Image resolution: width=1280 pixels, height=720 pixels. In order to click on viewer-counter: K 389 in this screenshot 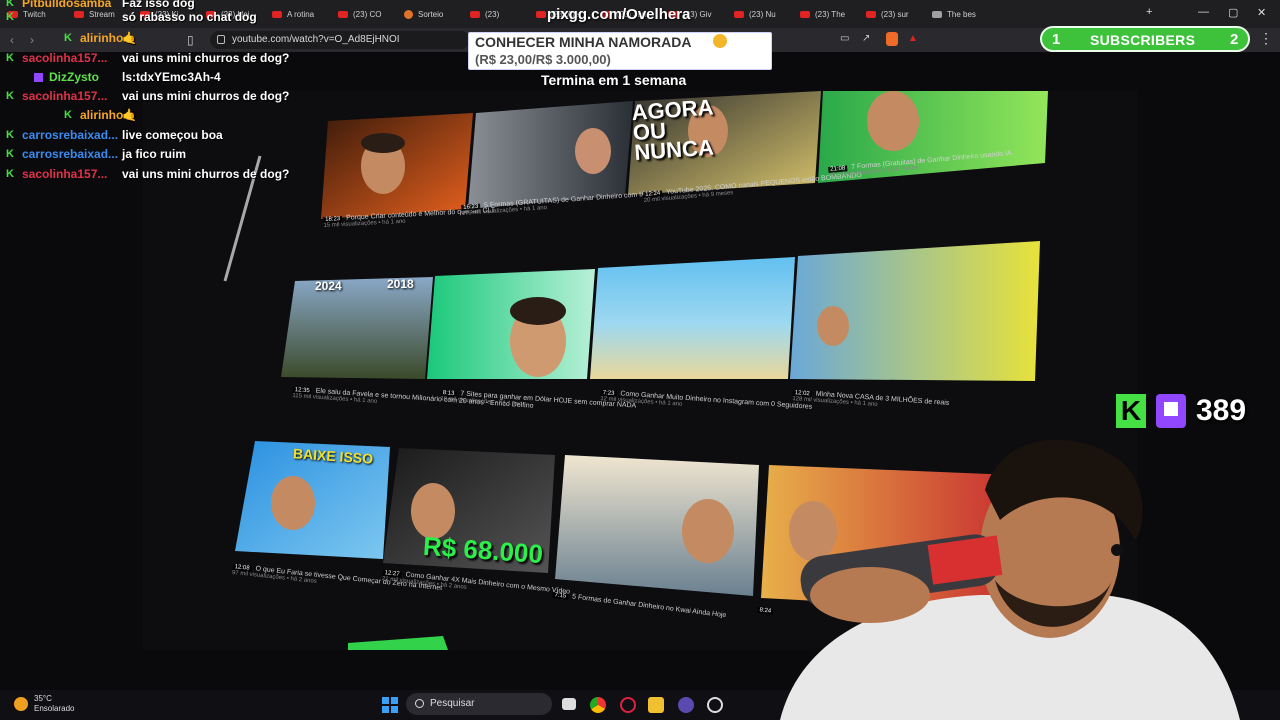, I will do `click(1181, 411)`.